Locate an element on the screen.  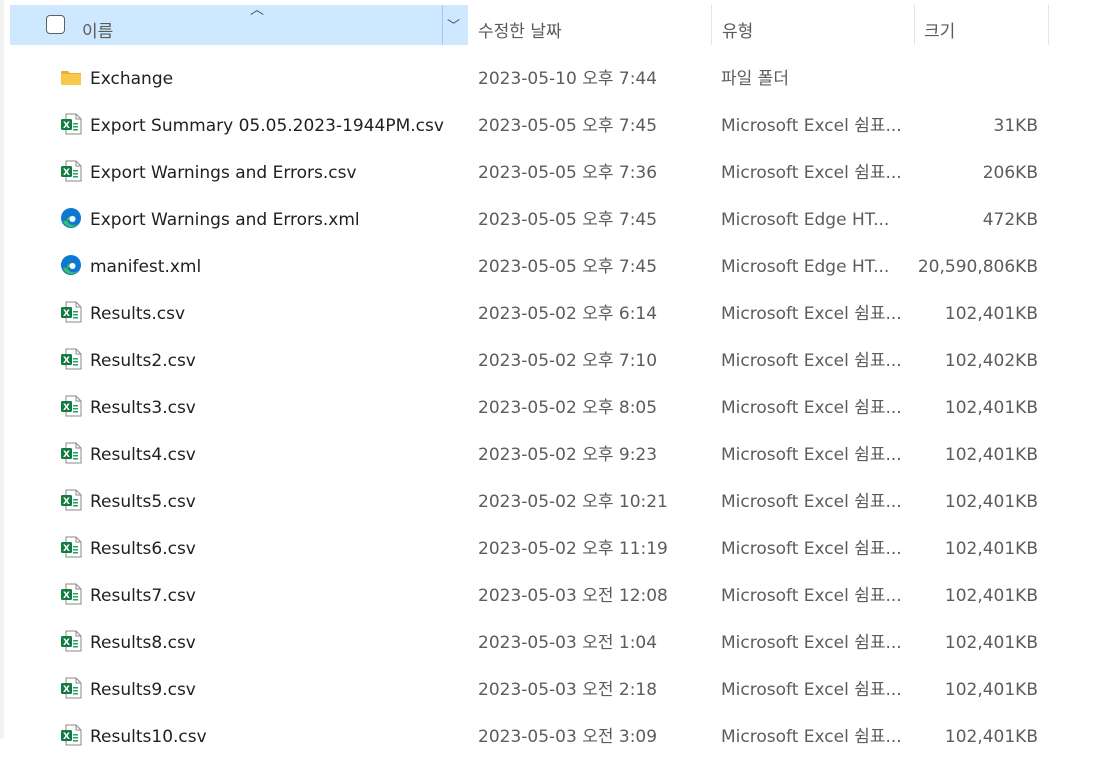
file-name: Results5.csv is located at coordinates (143, 502).